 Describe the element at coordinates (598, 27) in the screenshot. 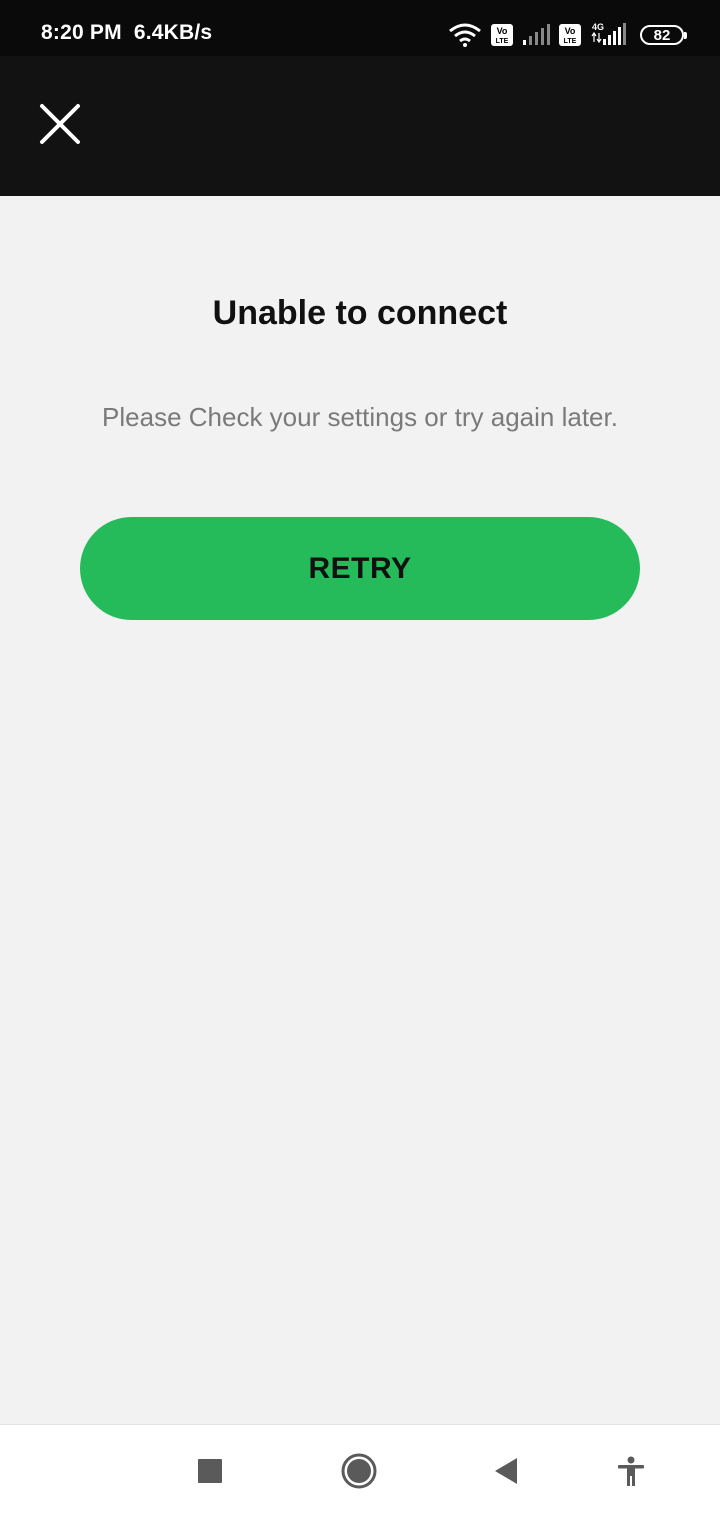

I see `network-type-label: 4G` at that location.